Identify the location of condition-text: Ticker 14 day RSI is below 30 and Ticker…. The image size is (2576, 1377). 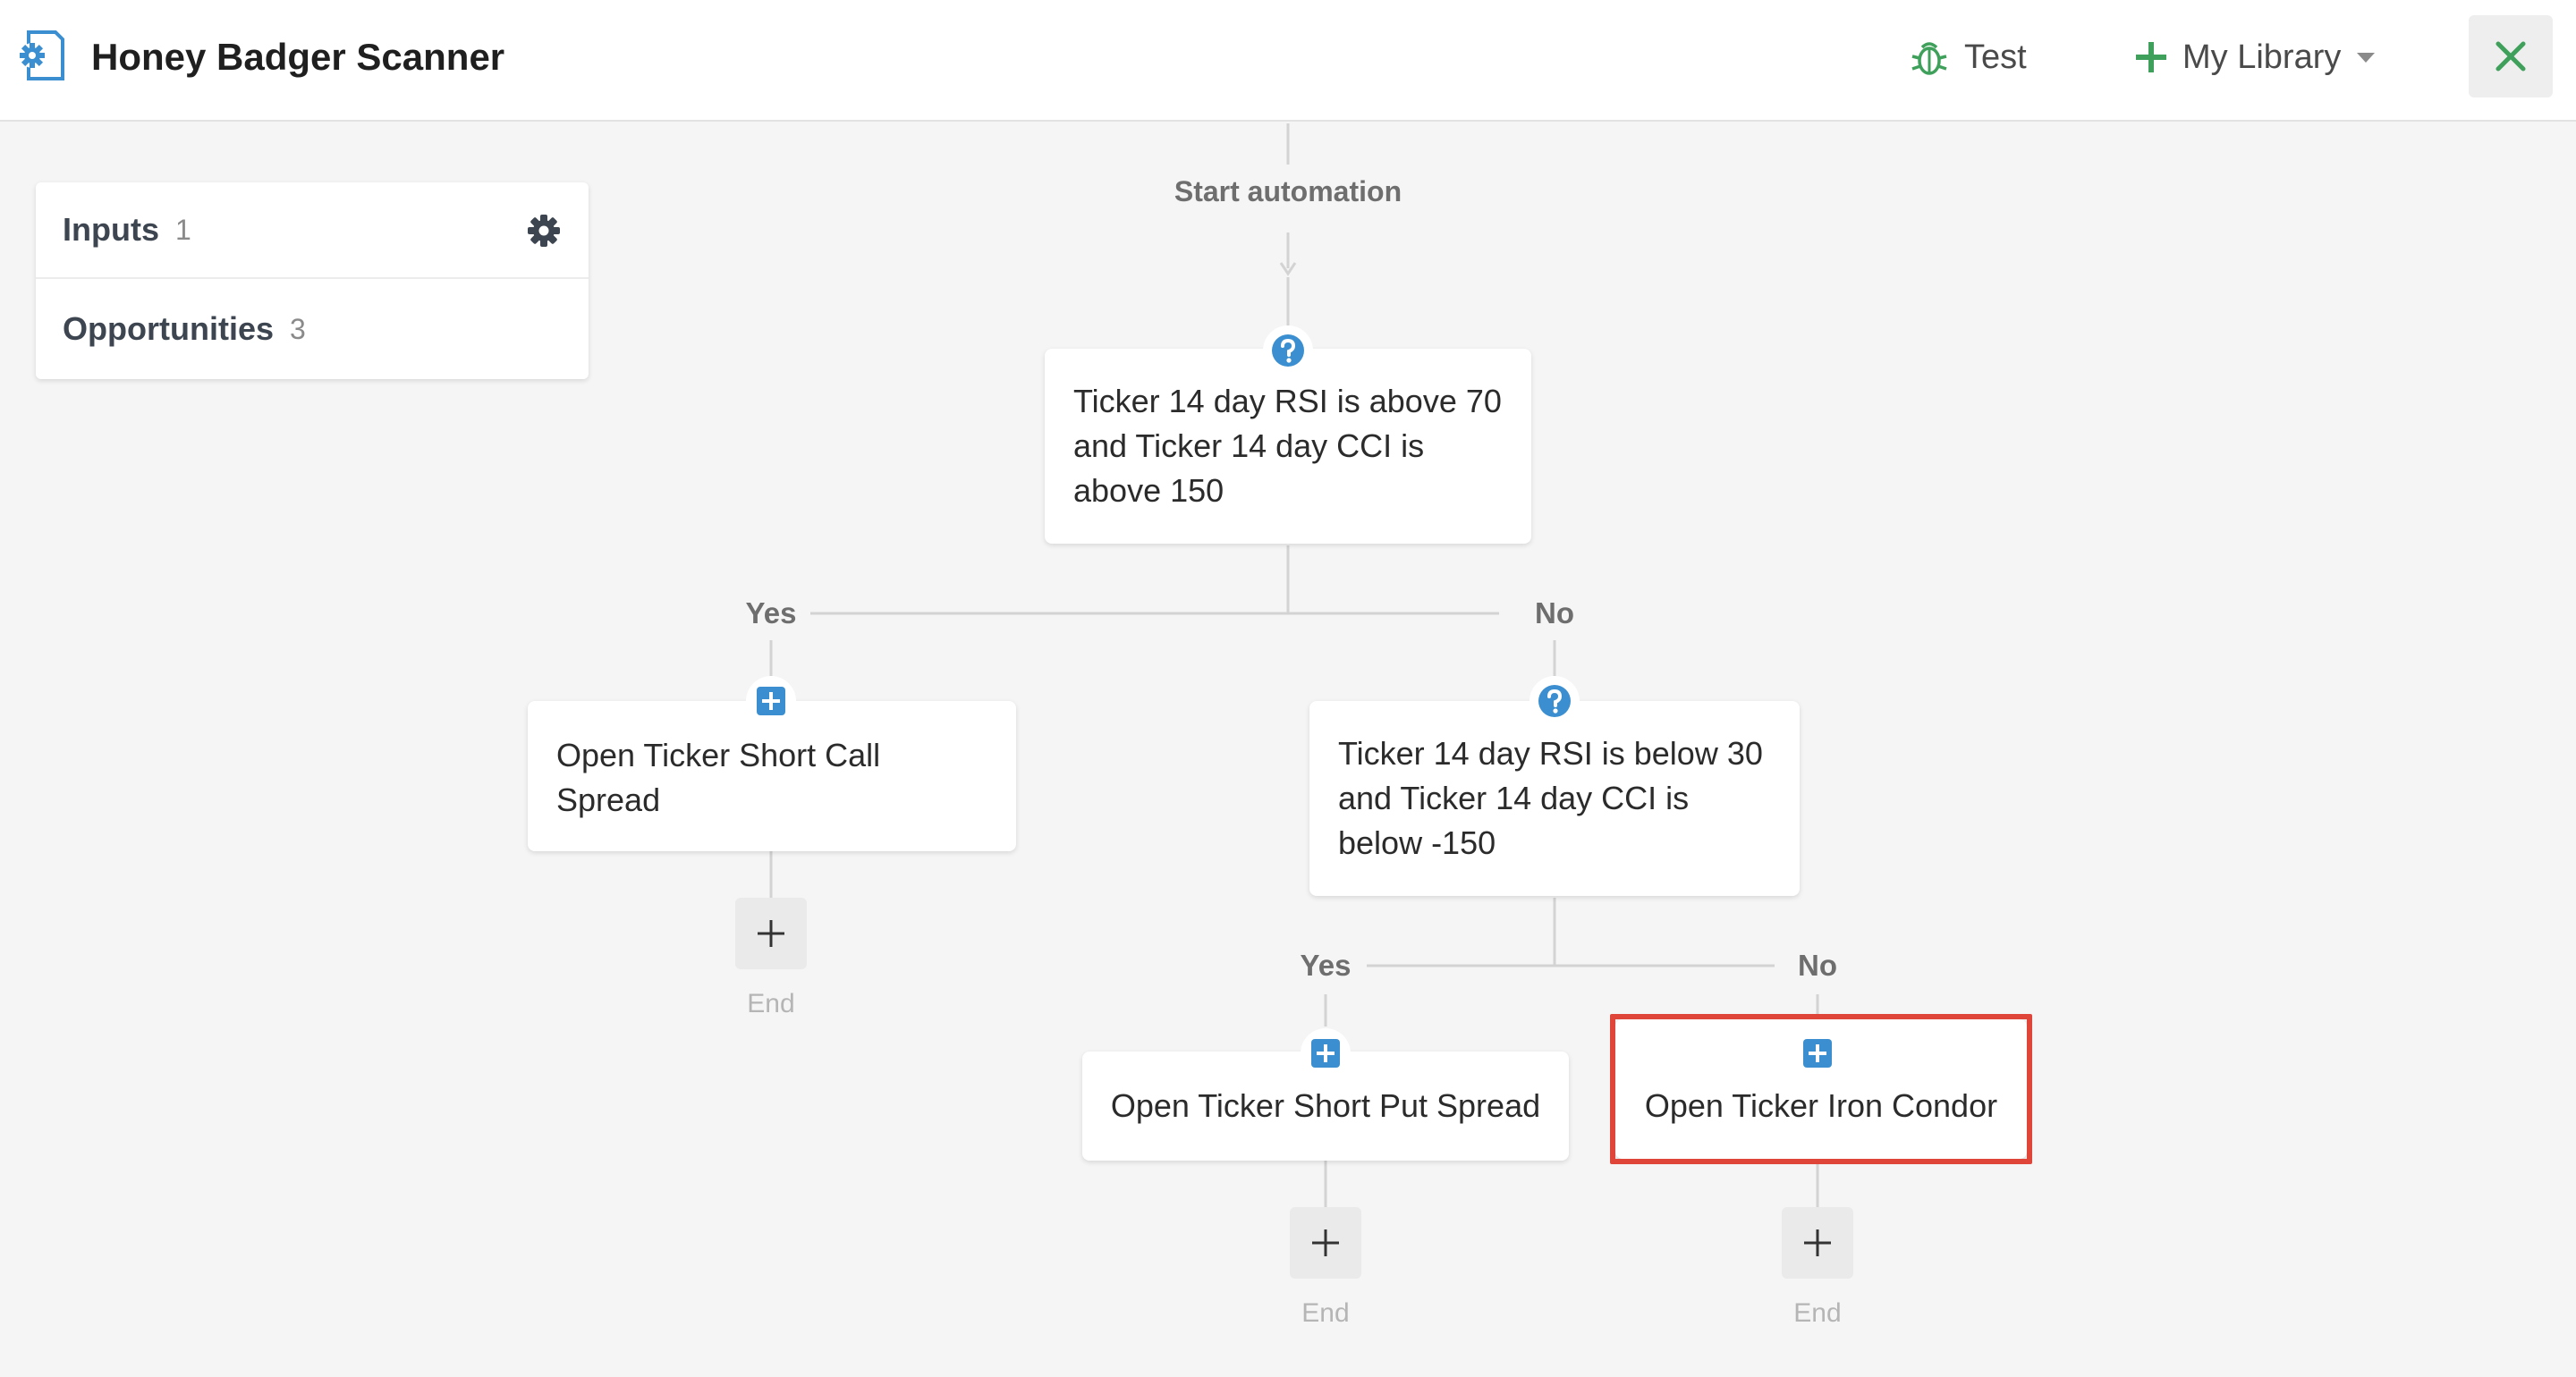
(1550, 798).